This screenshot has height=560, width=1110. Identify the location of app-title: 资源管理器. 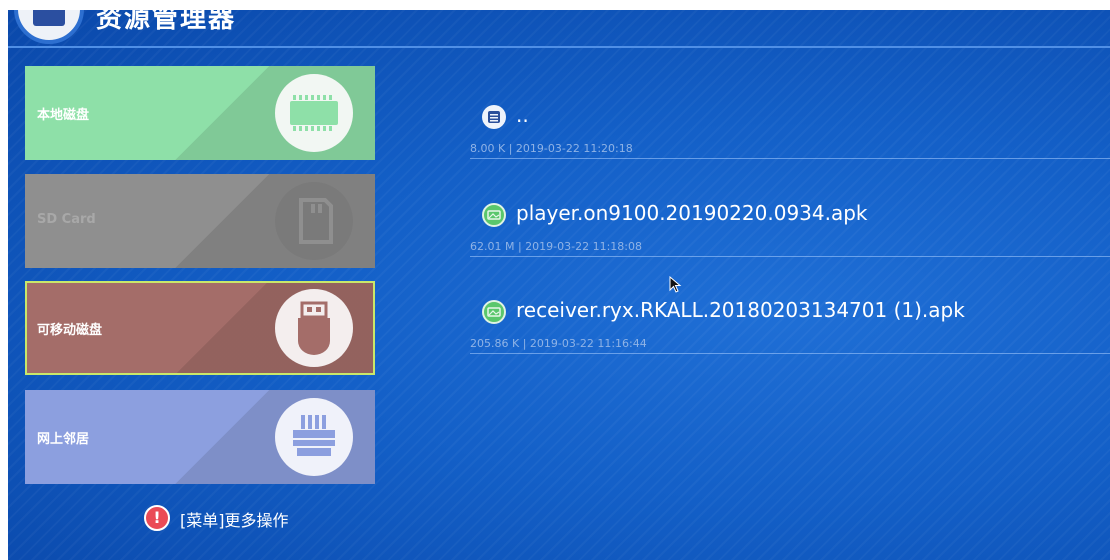
(166, 22).